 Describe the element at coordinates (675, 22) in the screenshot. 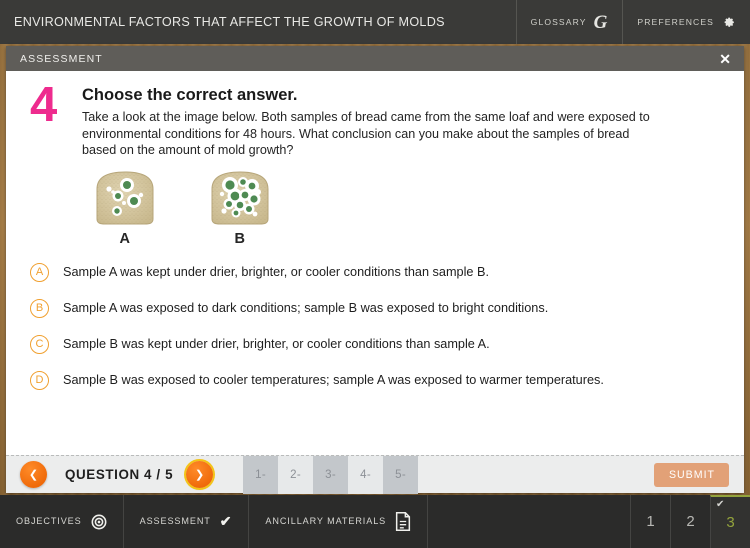

I see `preferences-button-label: PREFERENCES` at that location.